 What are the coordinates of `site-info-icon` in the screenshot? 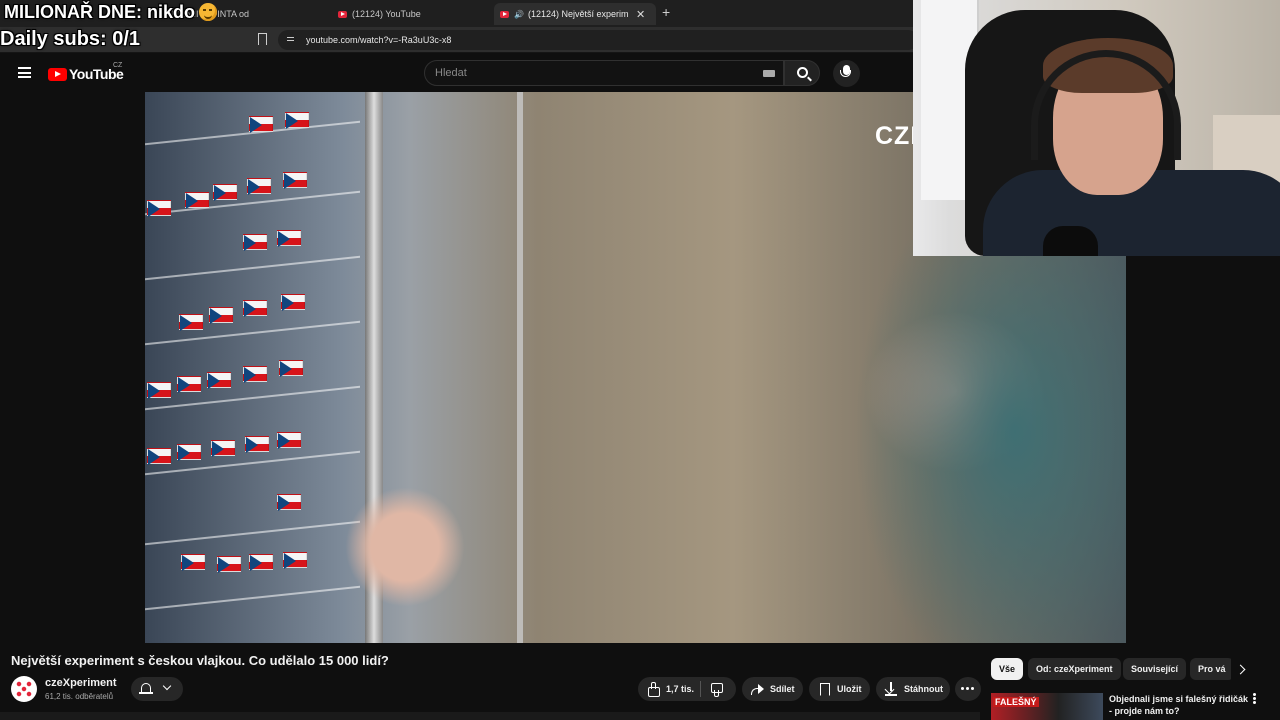 It's located at (291, 40).